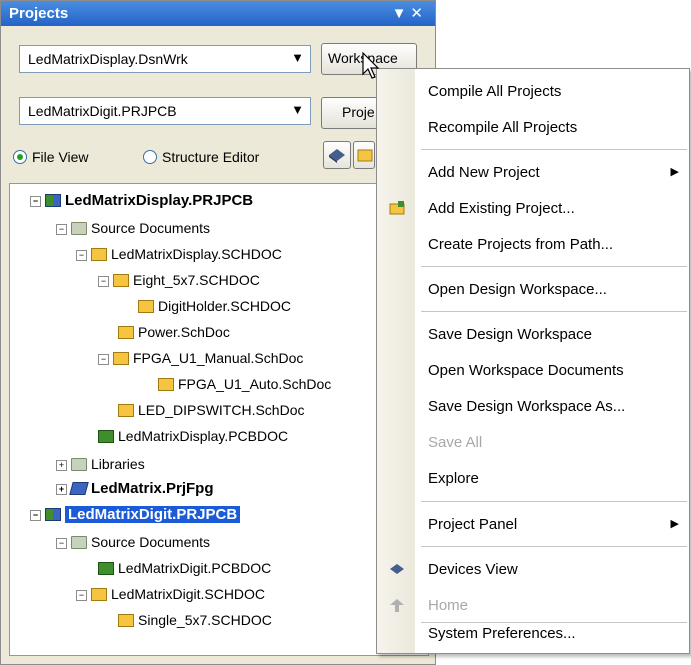  I want to click on tree-node: − LedMatrixDisplay.PRJPCB, so click(141, 203).